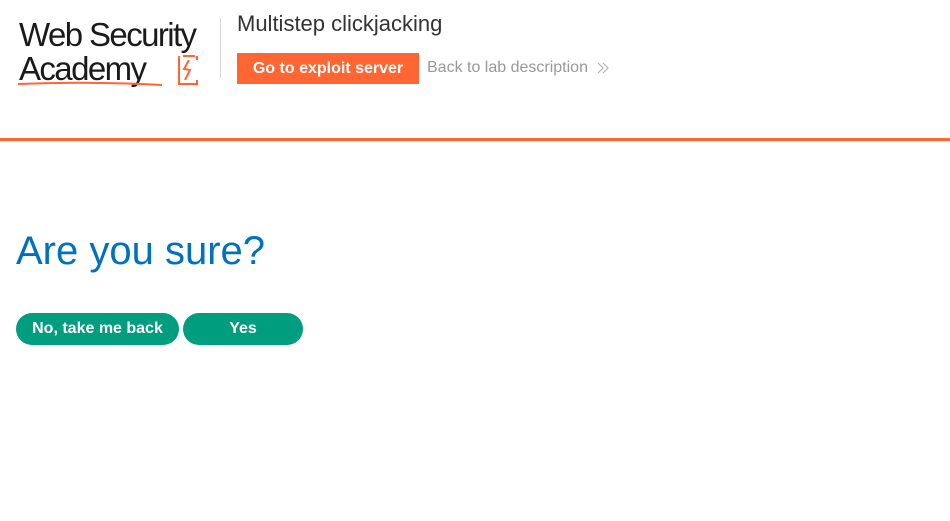 The image size is (950, 521). Describe the element at coordinates (340, 23) in the screenshot. I see `lab-title: Multistep clickjacking` at that location.